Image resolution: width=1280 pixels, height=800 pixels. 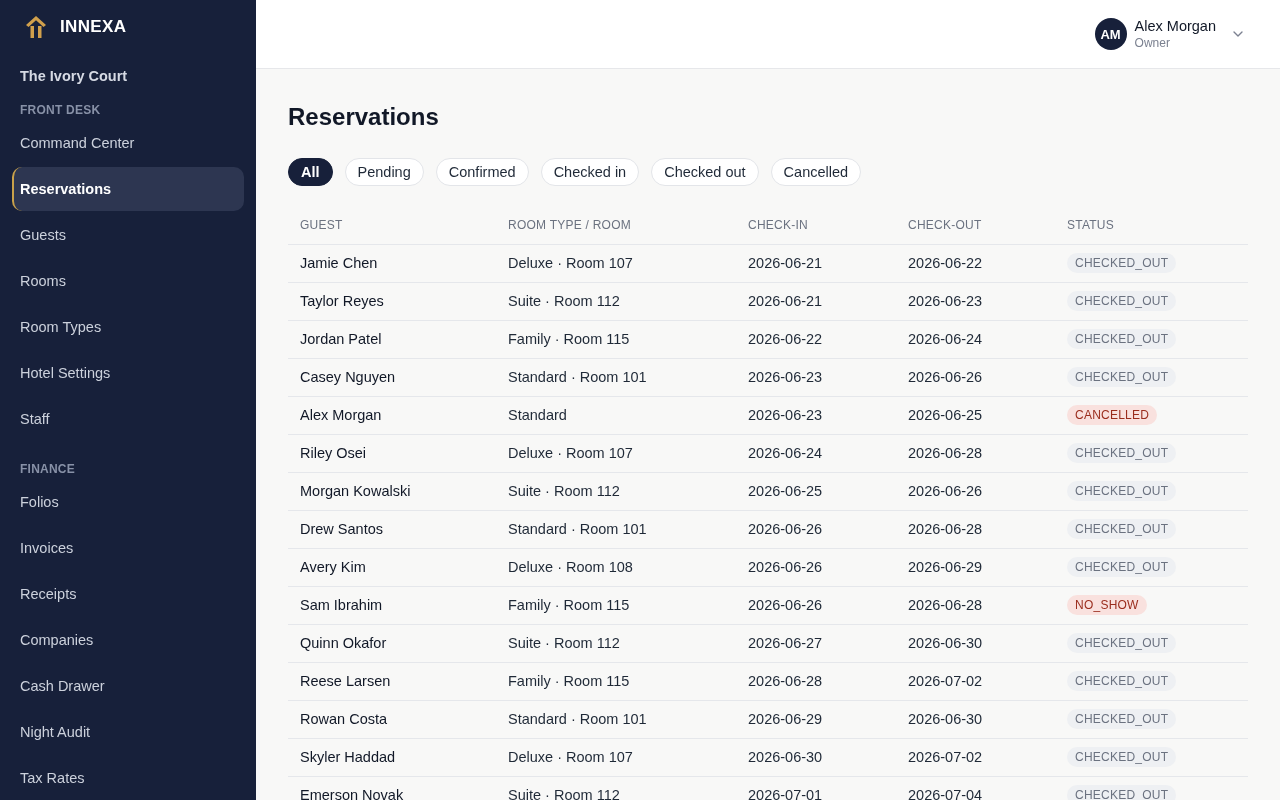 I want to click on guest-name: Jamie Chen, so click(x=339, y=263).